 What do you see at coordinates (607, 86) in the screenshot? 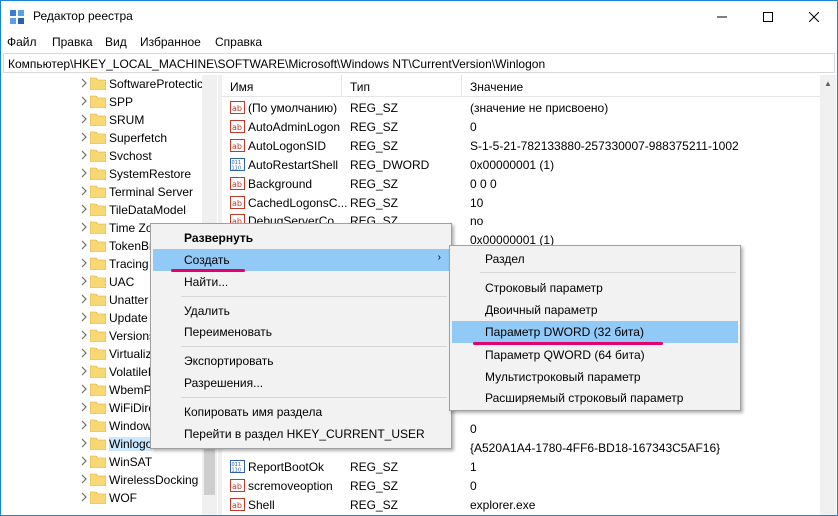
I see `column-header-value: Значение` at bounding box center [607, 86].